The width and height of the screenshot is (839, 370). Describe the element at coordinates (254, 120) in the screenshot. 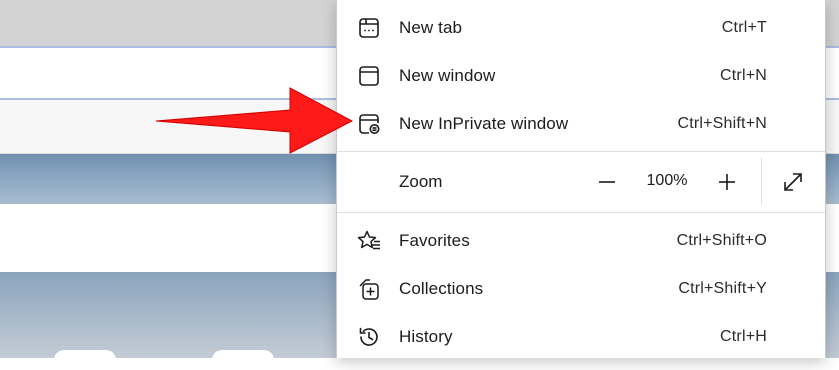

I see `annotation-arrow` at that location.